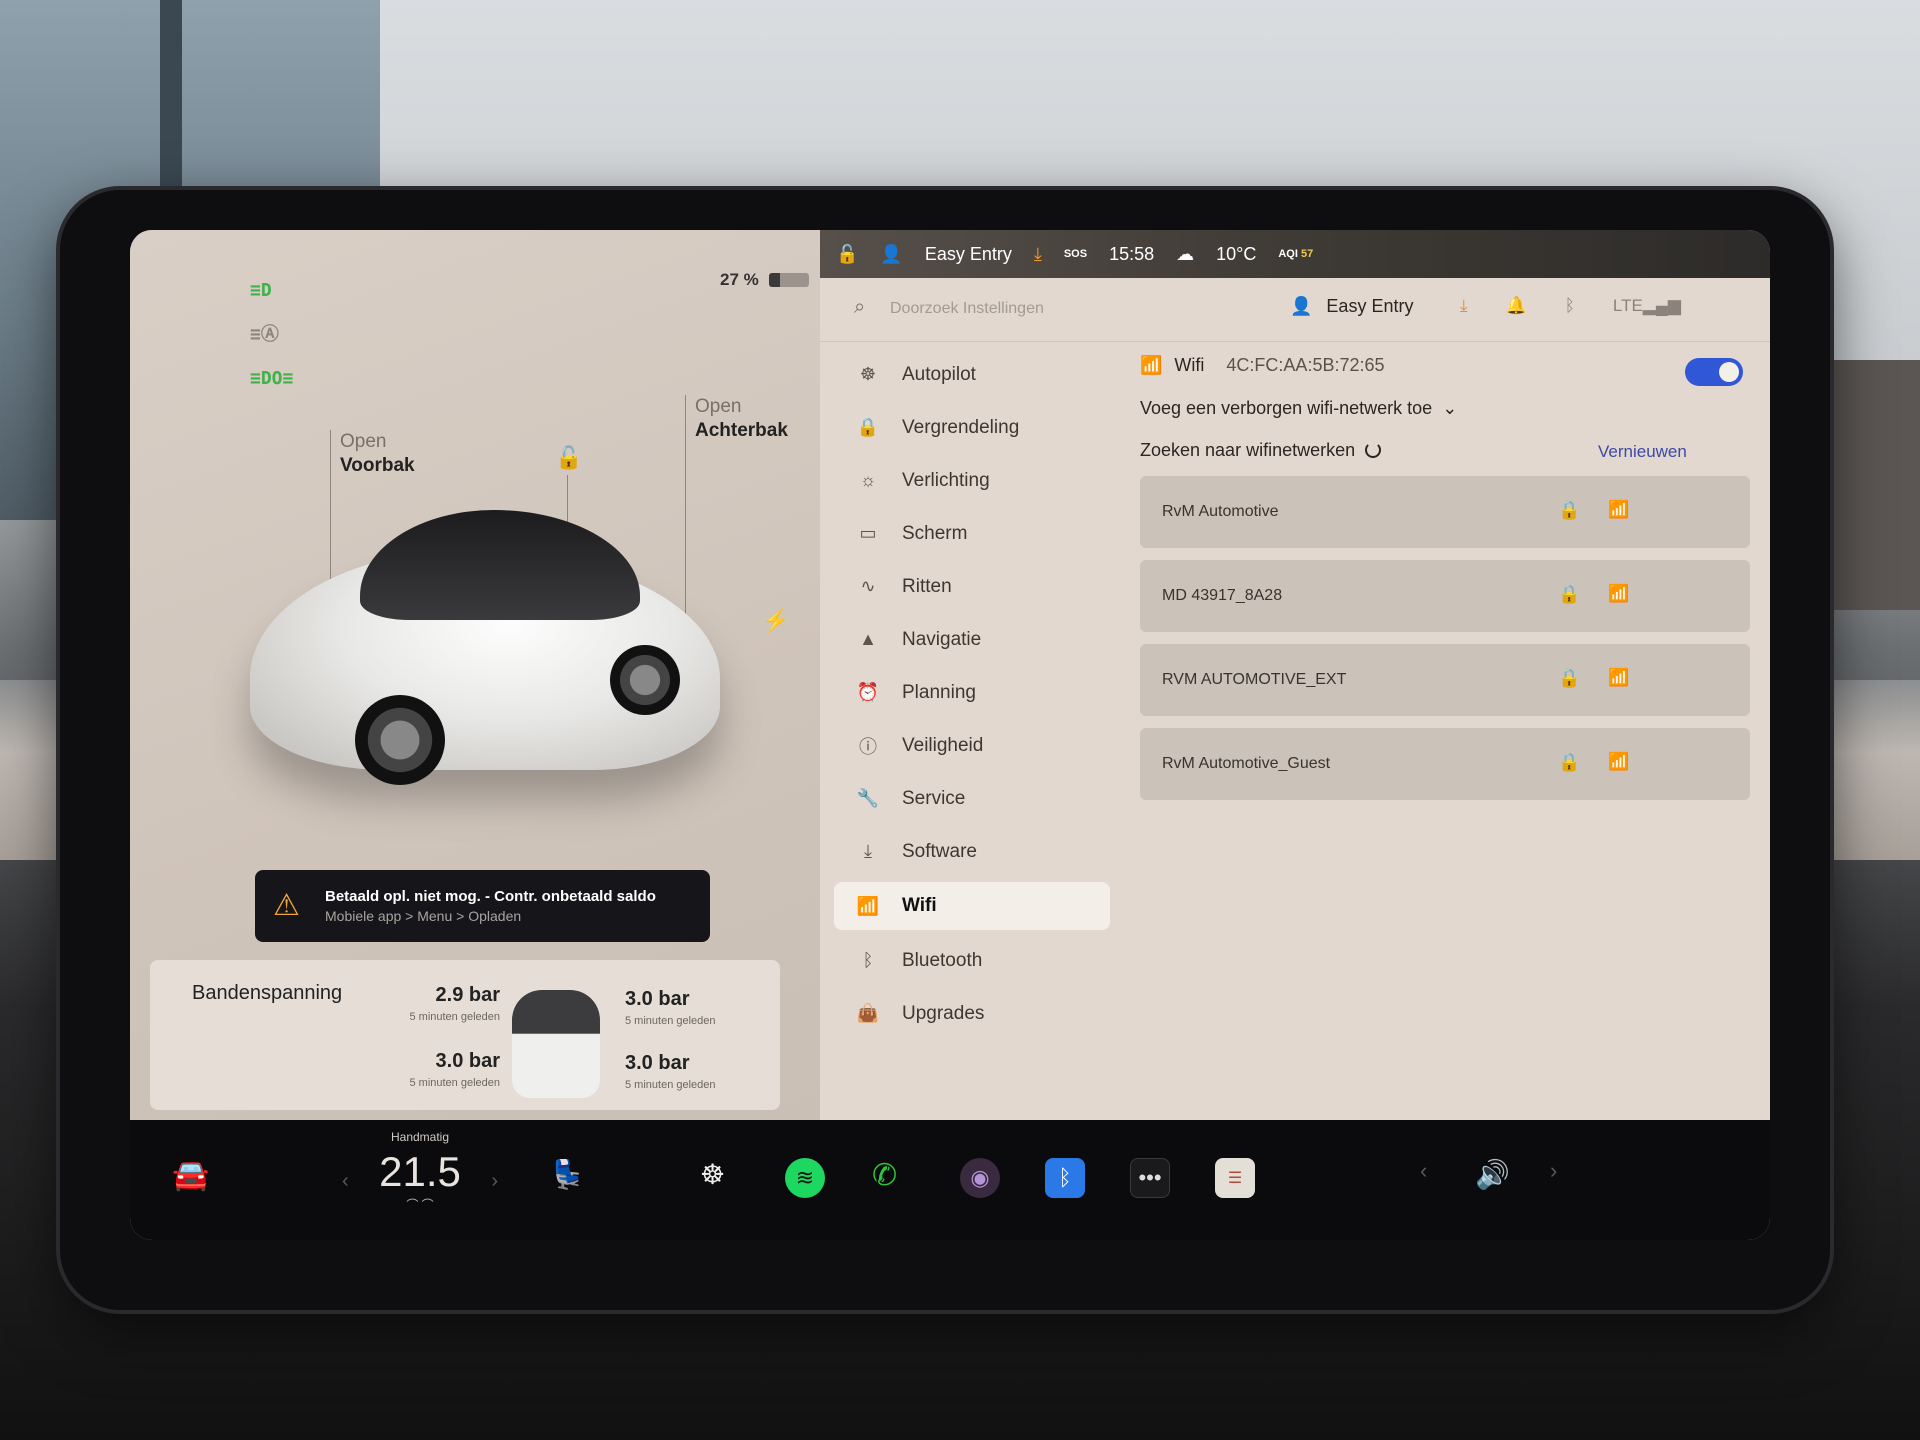  I want to click on software-update-icon: ⤓, so click(1038, 254).